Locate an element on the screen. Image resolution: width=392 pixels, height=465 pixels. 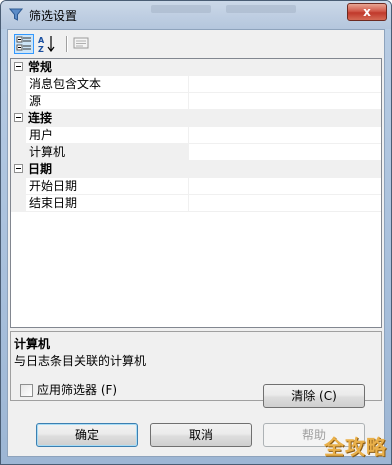
property-row-computer: 计算机 is located at coordinates (196, 152).